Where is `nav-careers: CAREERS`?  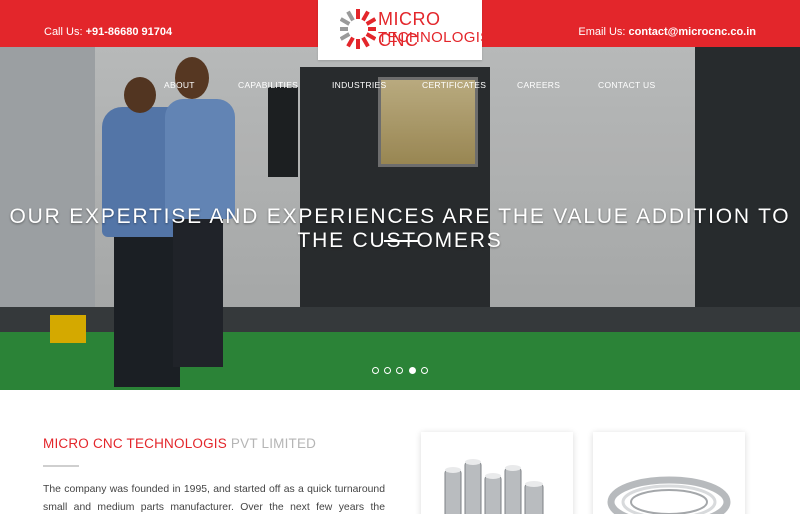 nav-careers: CAREERS is located at coordinates (538, 85).